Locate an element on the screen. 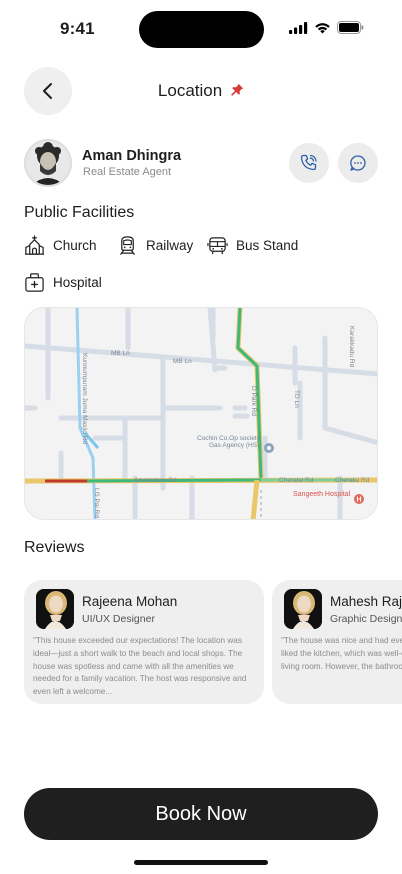 This screenshot has height=874, width=402. agent-avatar is located at coordinates (48, 163).